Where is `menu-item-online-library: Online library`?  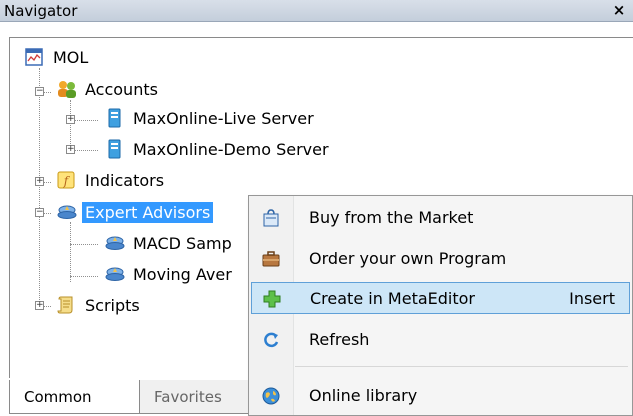
menu-item-online-library: Online library is located at coordinates (440, 396).